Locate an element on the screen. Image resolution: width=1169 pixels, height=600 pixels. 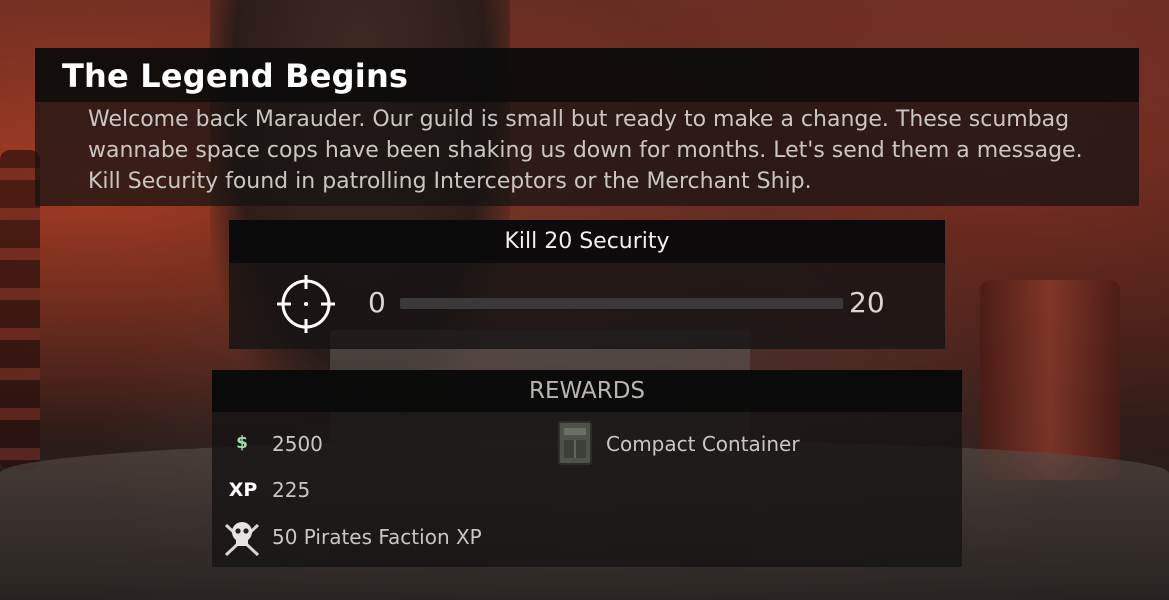
reward-faction: 50 Pirates Faction XP is located at coordinates (412, 538).